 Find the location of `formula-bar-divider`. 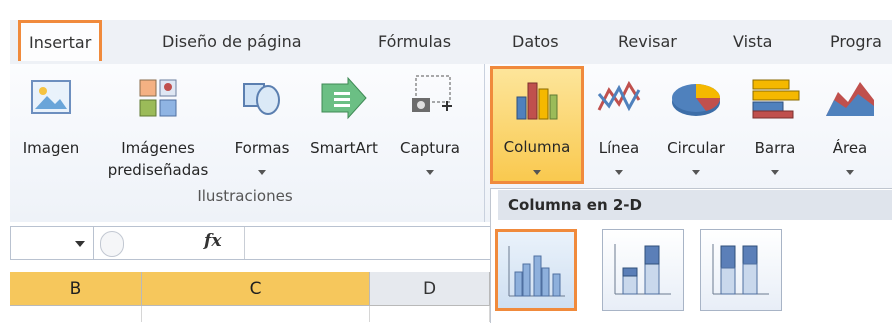

formula-bar-divider is located at coordinates (244, 243).